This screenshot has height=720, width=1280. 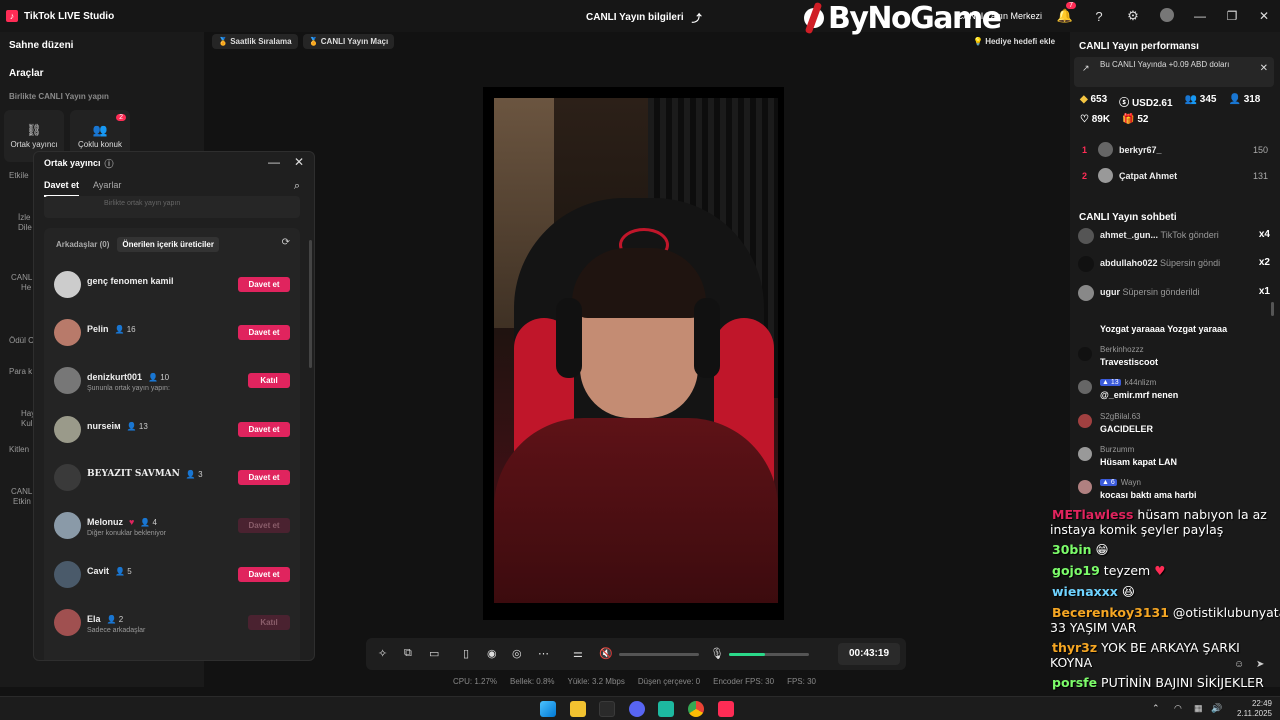 What do you see at coordinates (607, 709) in the screenshot?
I see `terminal-icon` at bounding box center [607, 709].